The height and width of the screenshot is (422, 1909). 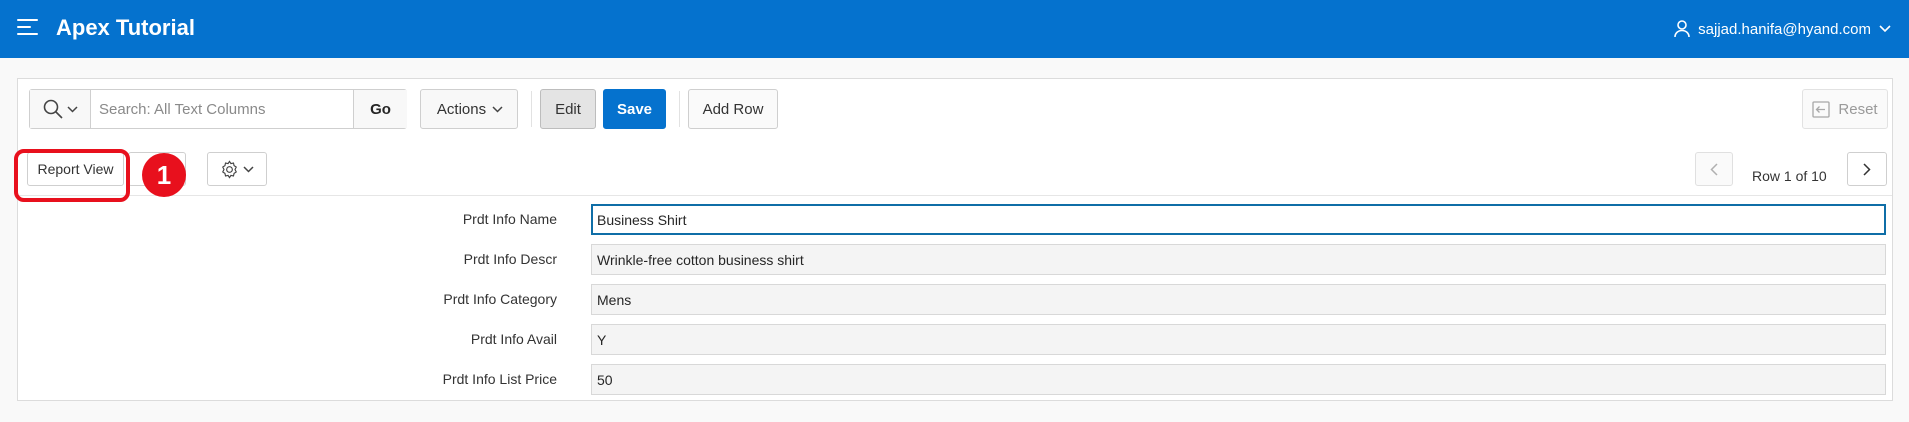 What do you see at coordinates (1238, 379) in the screenshot?
I see `product-list-price-field` at bounding box center [1238, 379].